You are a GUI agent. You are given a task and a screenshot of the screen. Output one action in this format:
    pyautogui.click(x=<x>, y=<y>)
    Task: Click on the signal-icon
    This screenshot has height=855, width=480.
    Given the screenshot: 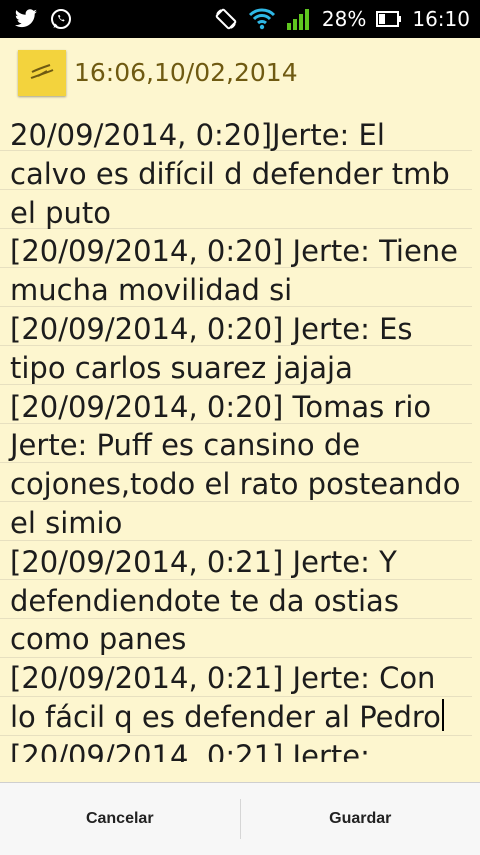 What is the action you would take?
    pyautogui.click(x=299, y=19)
    